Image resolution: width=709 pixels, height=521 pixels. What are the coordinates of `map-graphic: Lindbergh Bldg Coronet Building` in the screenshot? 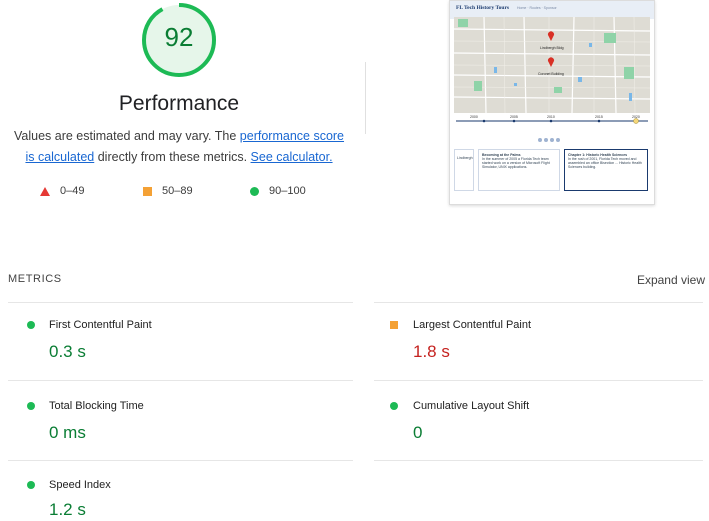 It's located at (552, 65).